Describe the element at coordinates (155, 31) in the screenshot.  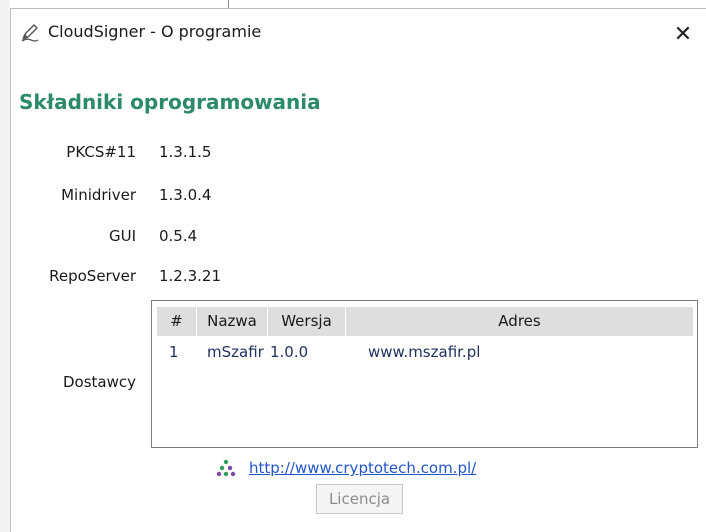
I see `window-title: CloudSigner - O programie` at that location.